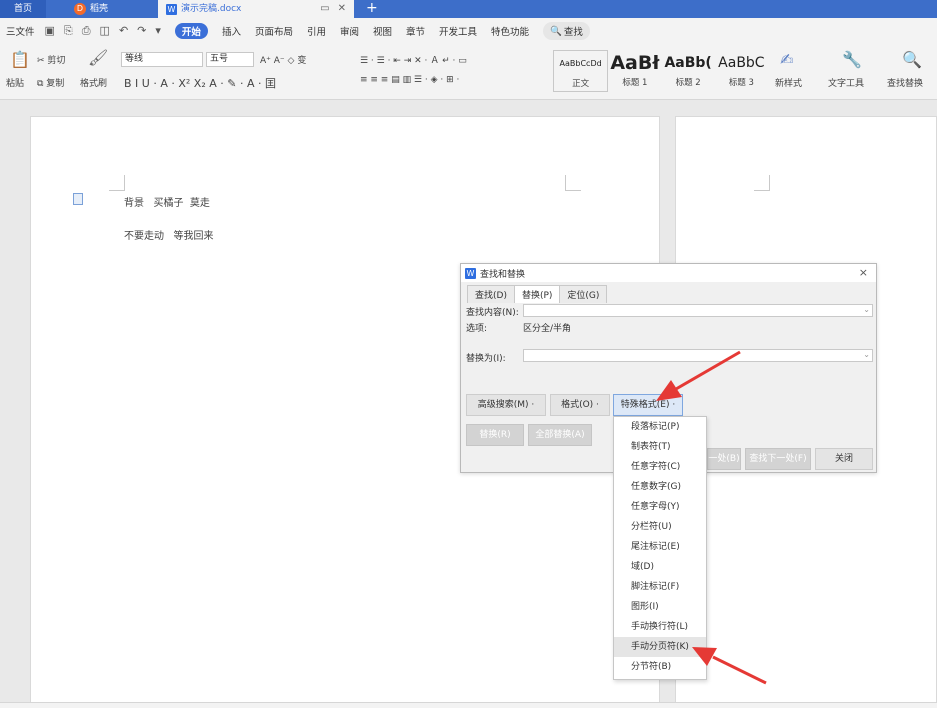 The image size is (937, 708). Describe the element at coordinates (68, 31) in the screenshot. I see `output-icon: ⎘` at that location.